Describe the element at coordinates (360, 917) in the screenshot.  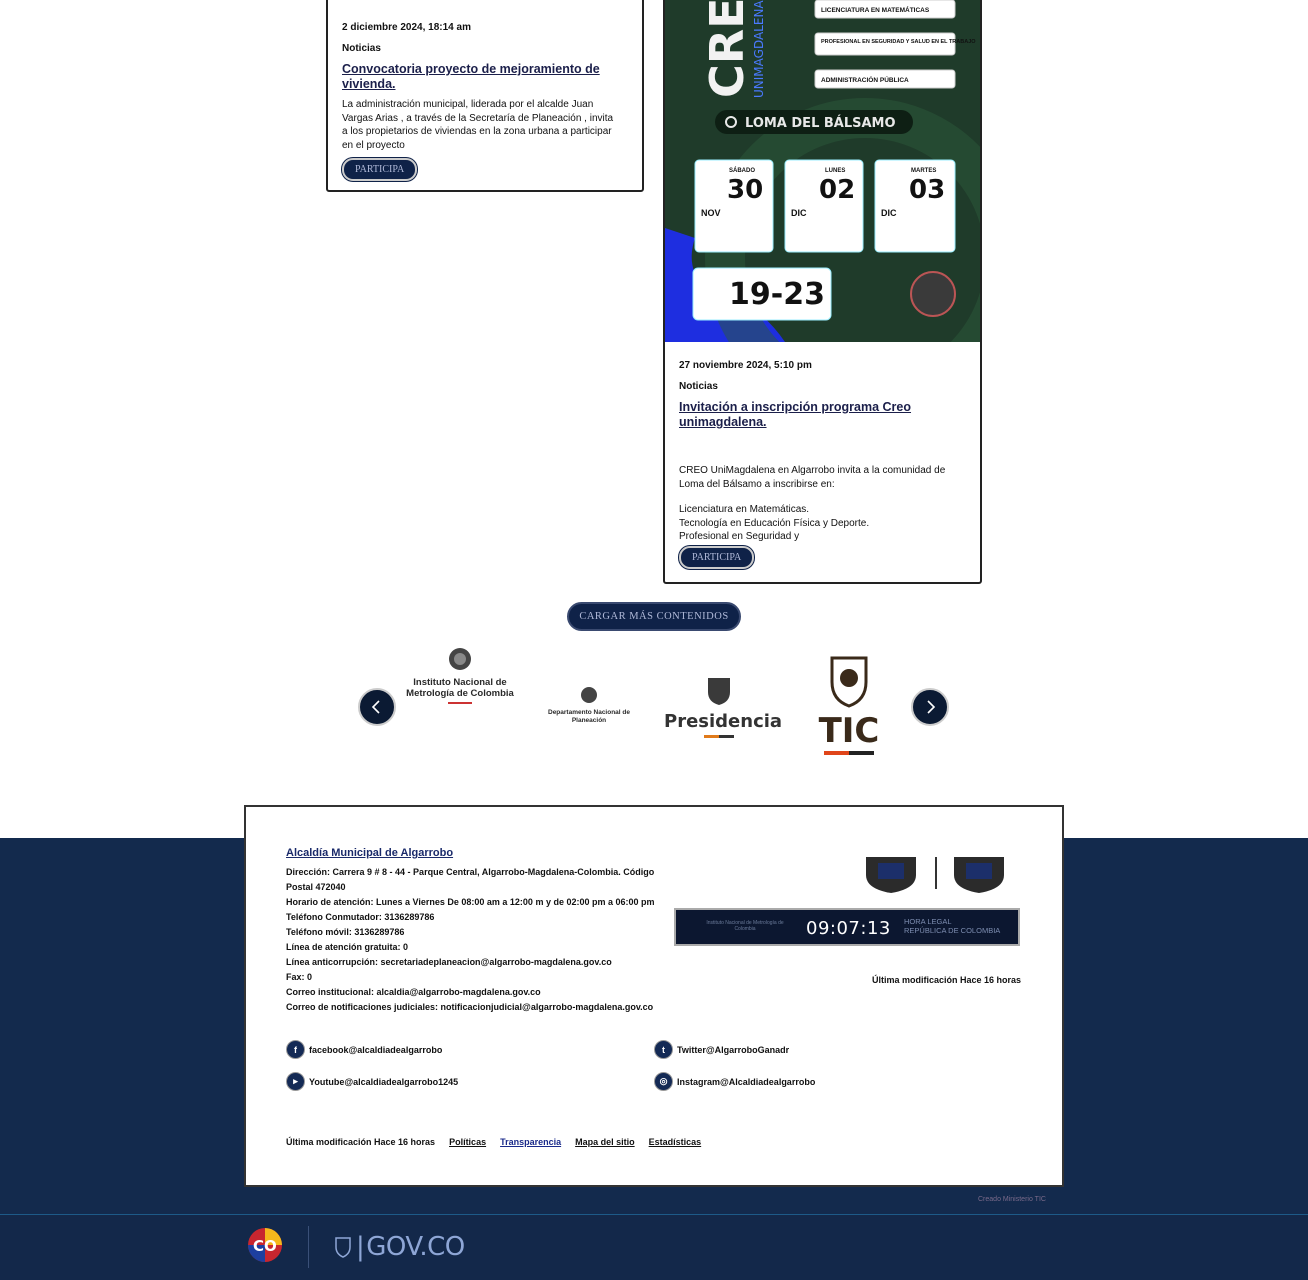
I see `footer-phone: Teléfono Conmutador: 3136289786` at that location.